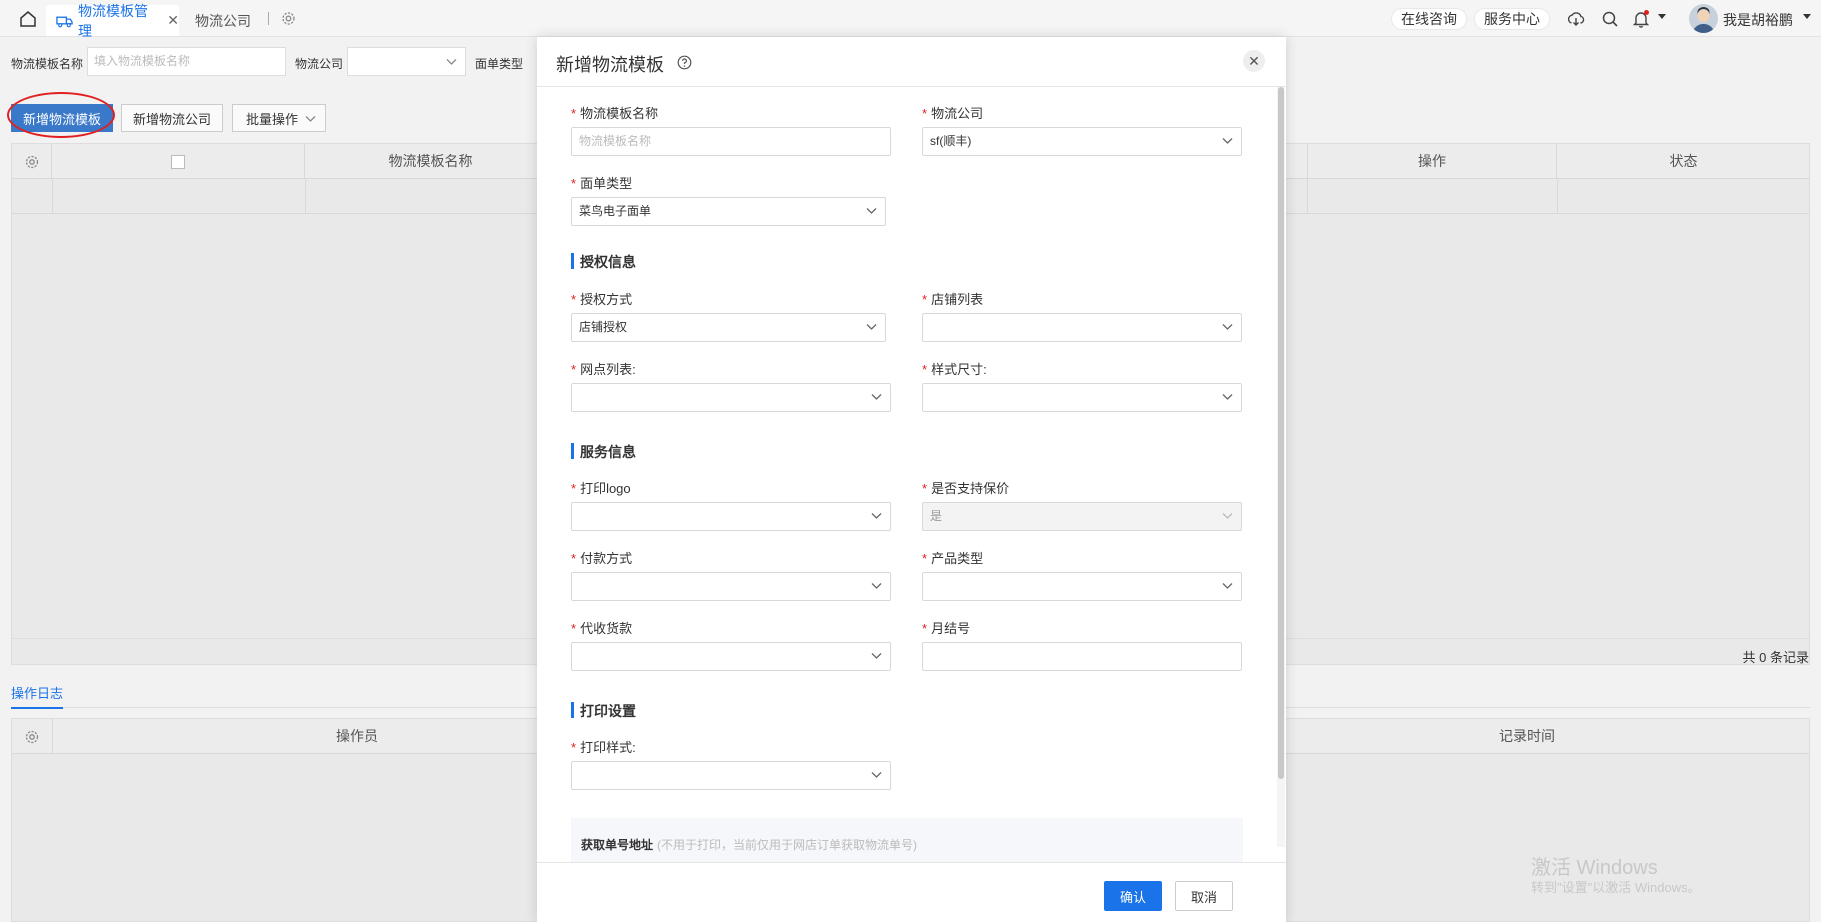 This screenshot has width=1821, height=922. Describe the element at coordinates (953, 299) in the screenshot. I see `shop-list-label: * 店铺列表` at that location.